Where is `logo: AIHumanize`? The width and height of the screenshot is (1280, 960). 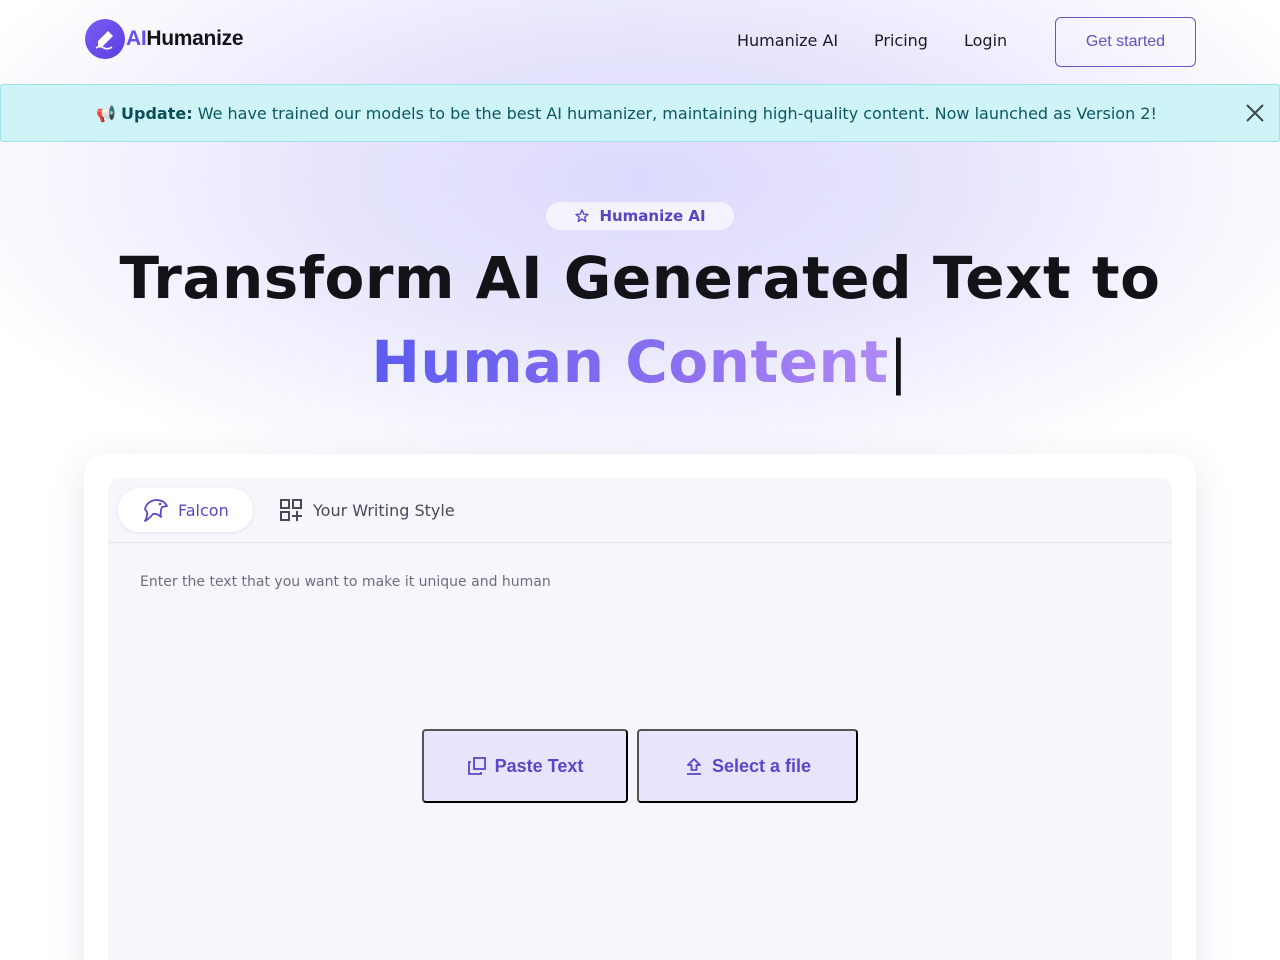
logo: AIHumanize is located at coordinates (164, 39).